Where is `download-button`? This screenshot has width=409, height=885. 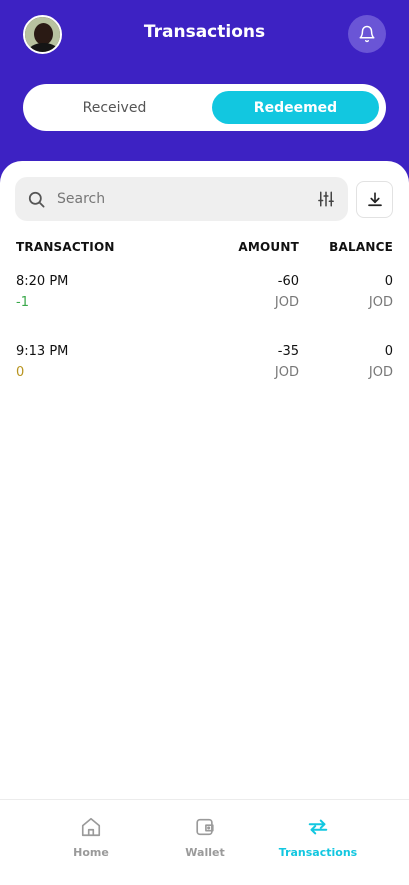
download-button is located at coordinates (374, 199).